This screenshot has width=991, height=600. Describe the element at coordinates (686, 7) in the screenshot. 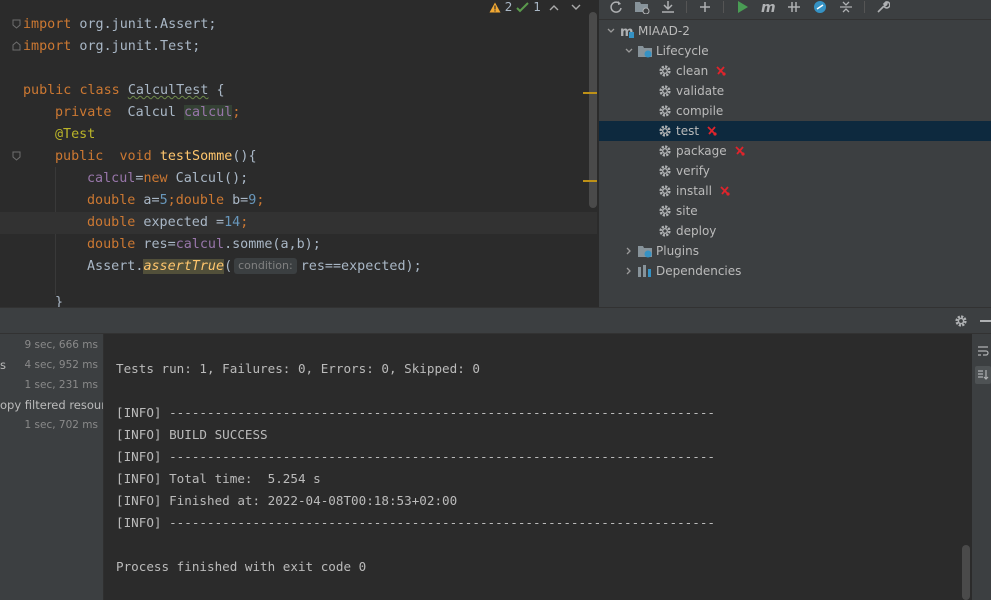

I see `toolbar-separator` at that location.